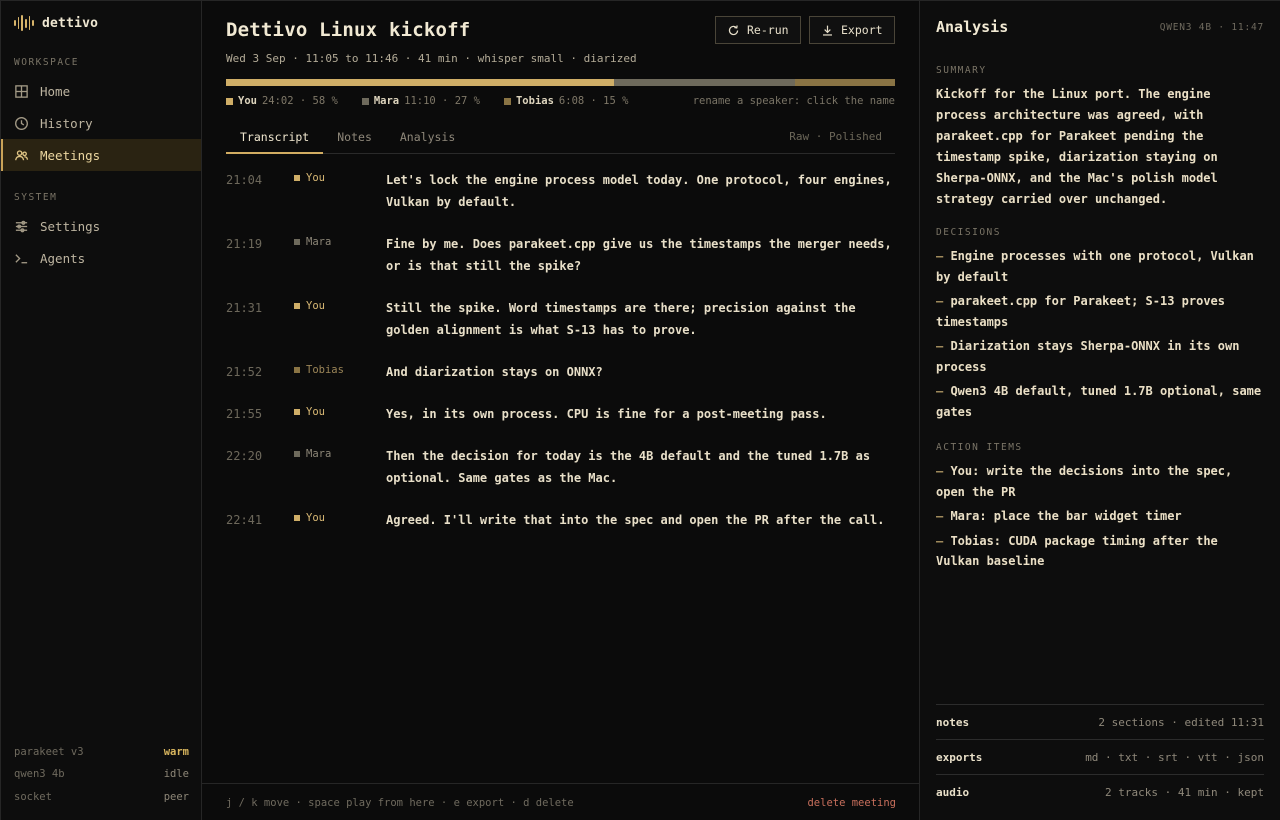 This screenshot has height=820, width=1280. I want to click on speaker-you: You 24:02 · 58 %, so click(282, 101).